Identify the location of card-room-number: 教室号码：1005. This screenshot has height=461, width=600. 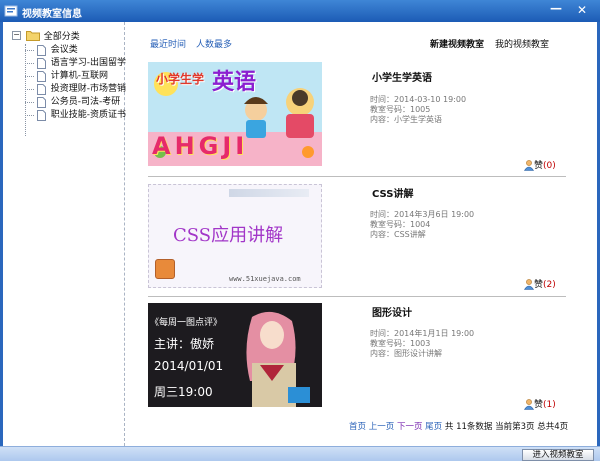
(400, 109).